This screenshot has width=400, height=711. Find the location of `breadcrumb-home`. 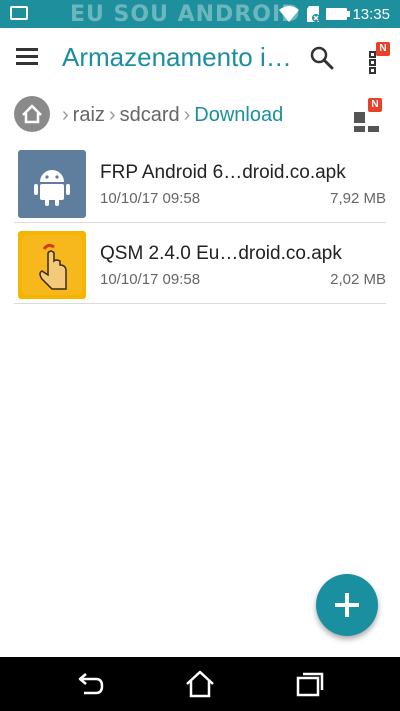

breadcrumb-home is located at coordinates (32, 114).